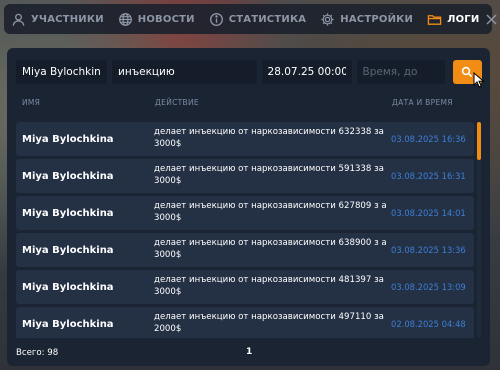  What do you see at coordinates (400, 72) in the screenshot?
I see `date-to-input` at bounding box center [400, 72].